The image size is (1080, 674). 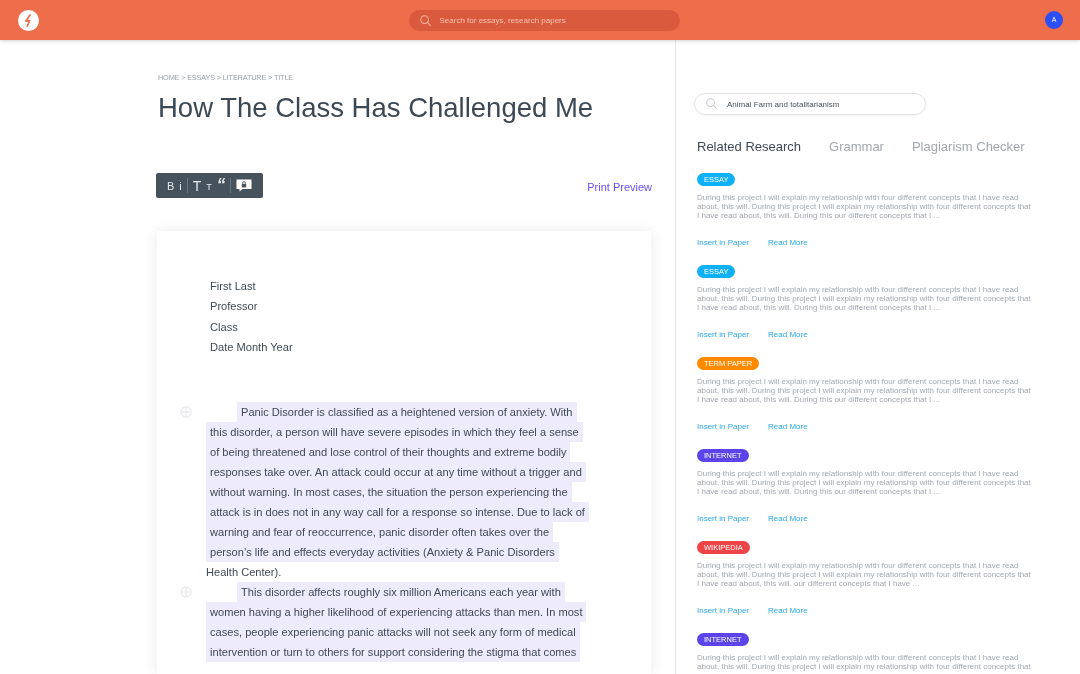 What do you see at coordinates (180, 185) in the screenshot?
I see `italic-button: i` at bounding box center [180, 185].